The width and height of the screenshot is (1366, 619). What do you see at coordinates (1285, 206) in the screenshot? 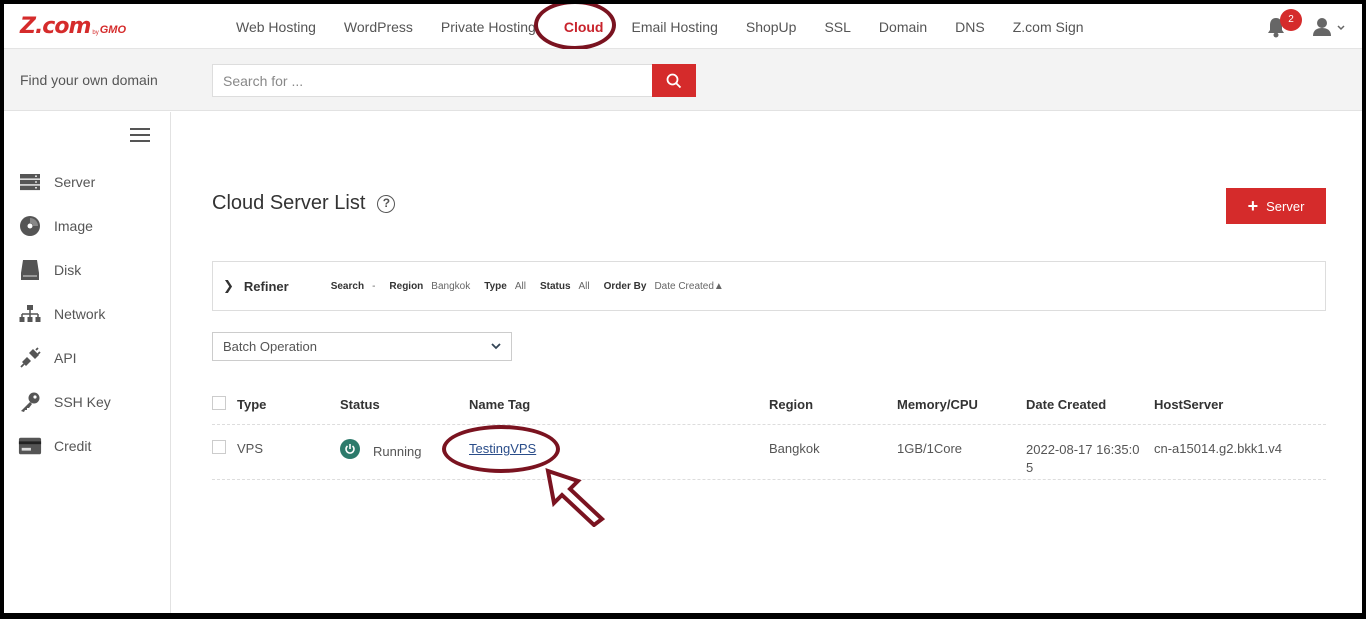
I see `add-server-label: Server` at bounding box center [1285, 206].